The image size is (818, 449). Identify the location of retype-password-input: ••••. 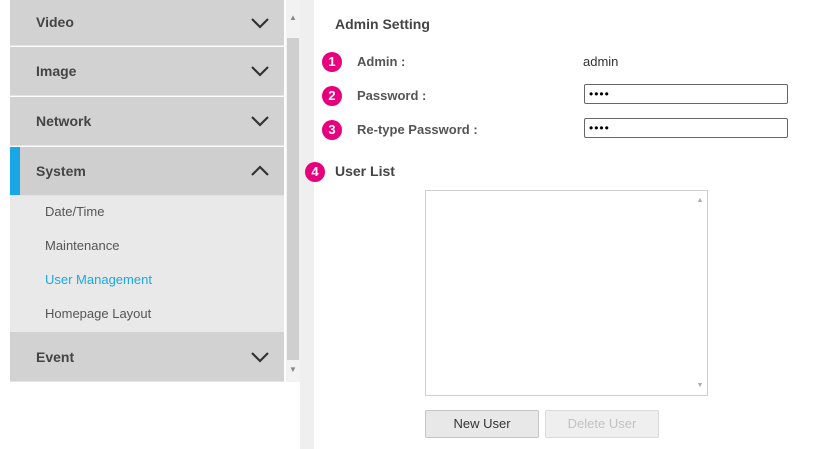
(686, 128).